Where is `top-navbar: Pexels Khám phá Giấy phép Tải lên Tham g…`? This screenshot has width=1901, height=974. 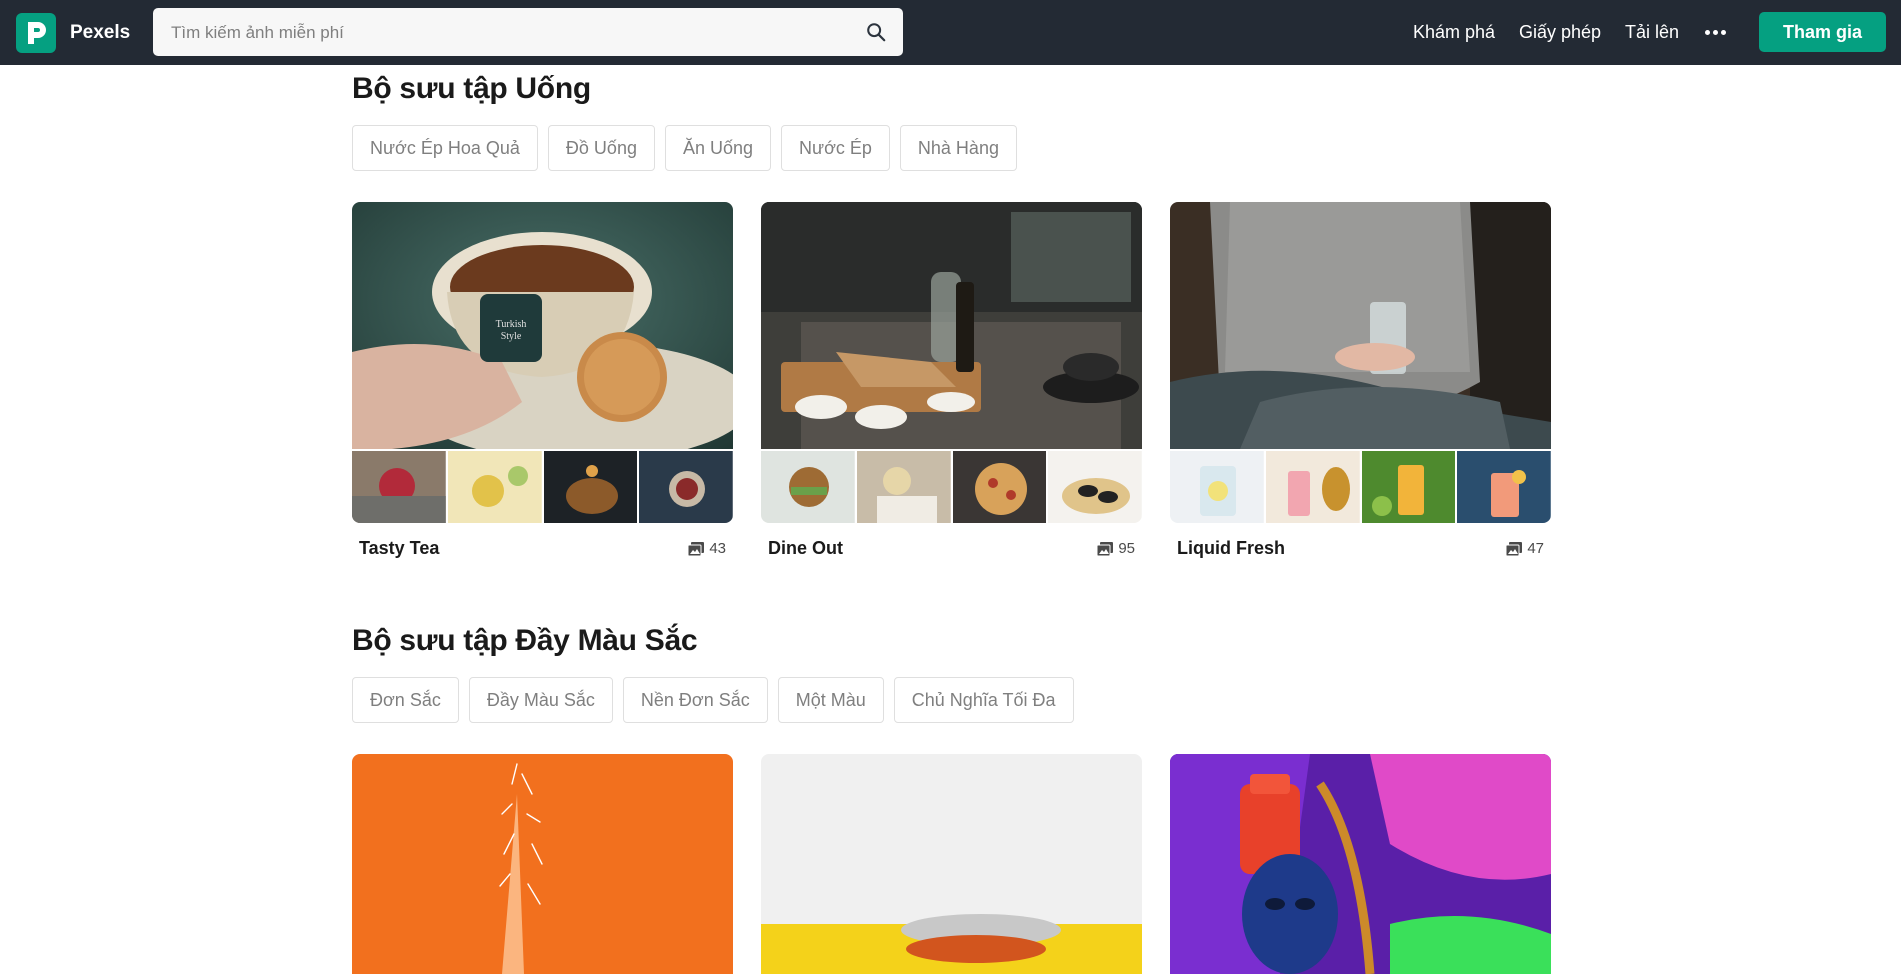 top-navbar: Pexels Khám phá Giấy phép Tải lên Tham g… is located at coordinates (950, 32).